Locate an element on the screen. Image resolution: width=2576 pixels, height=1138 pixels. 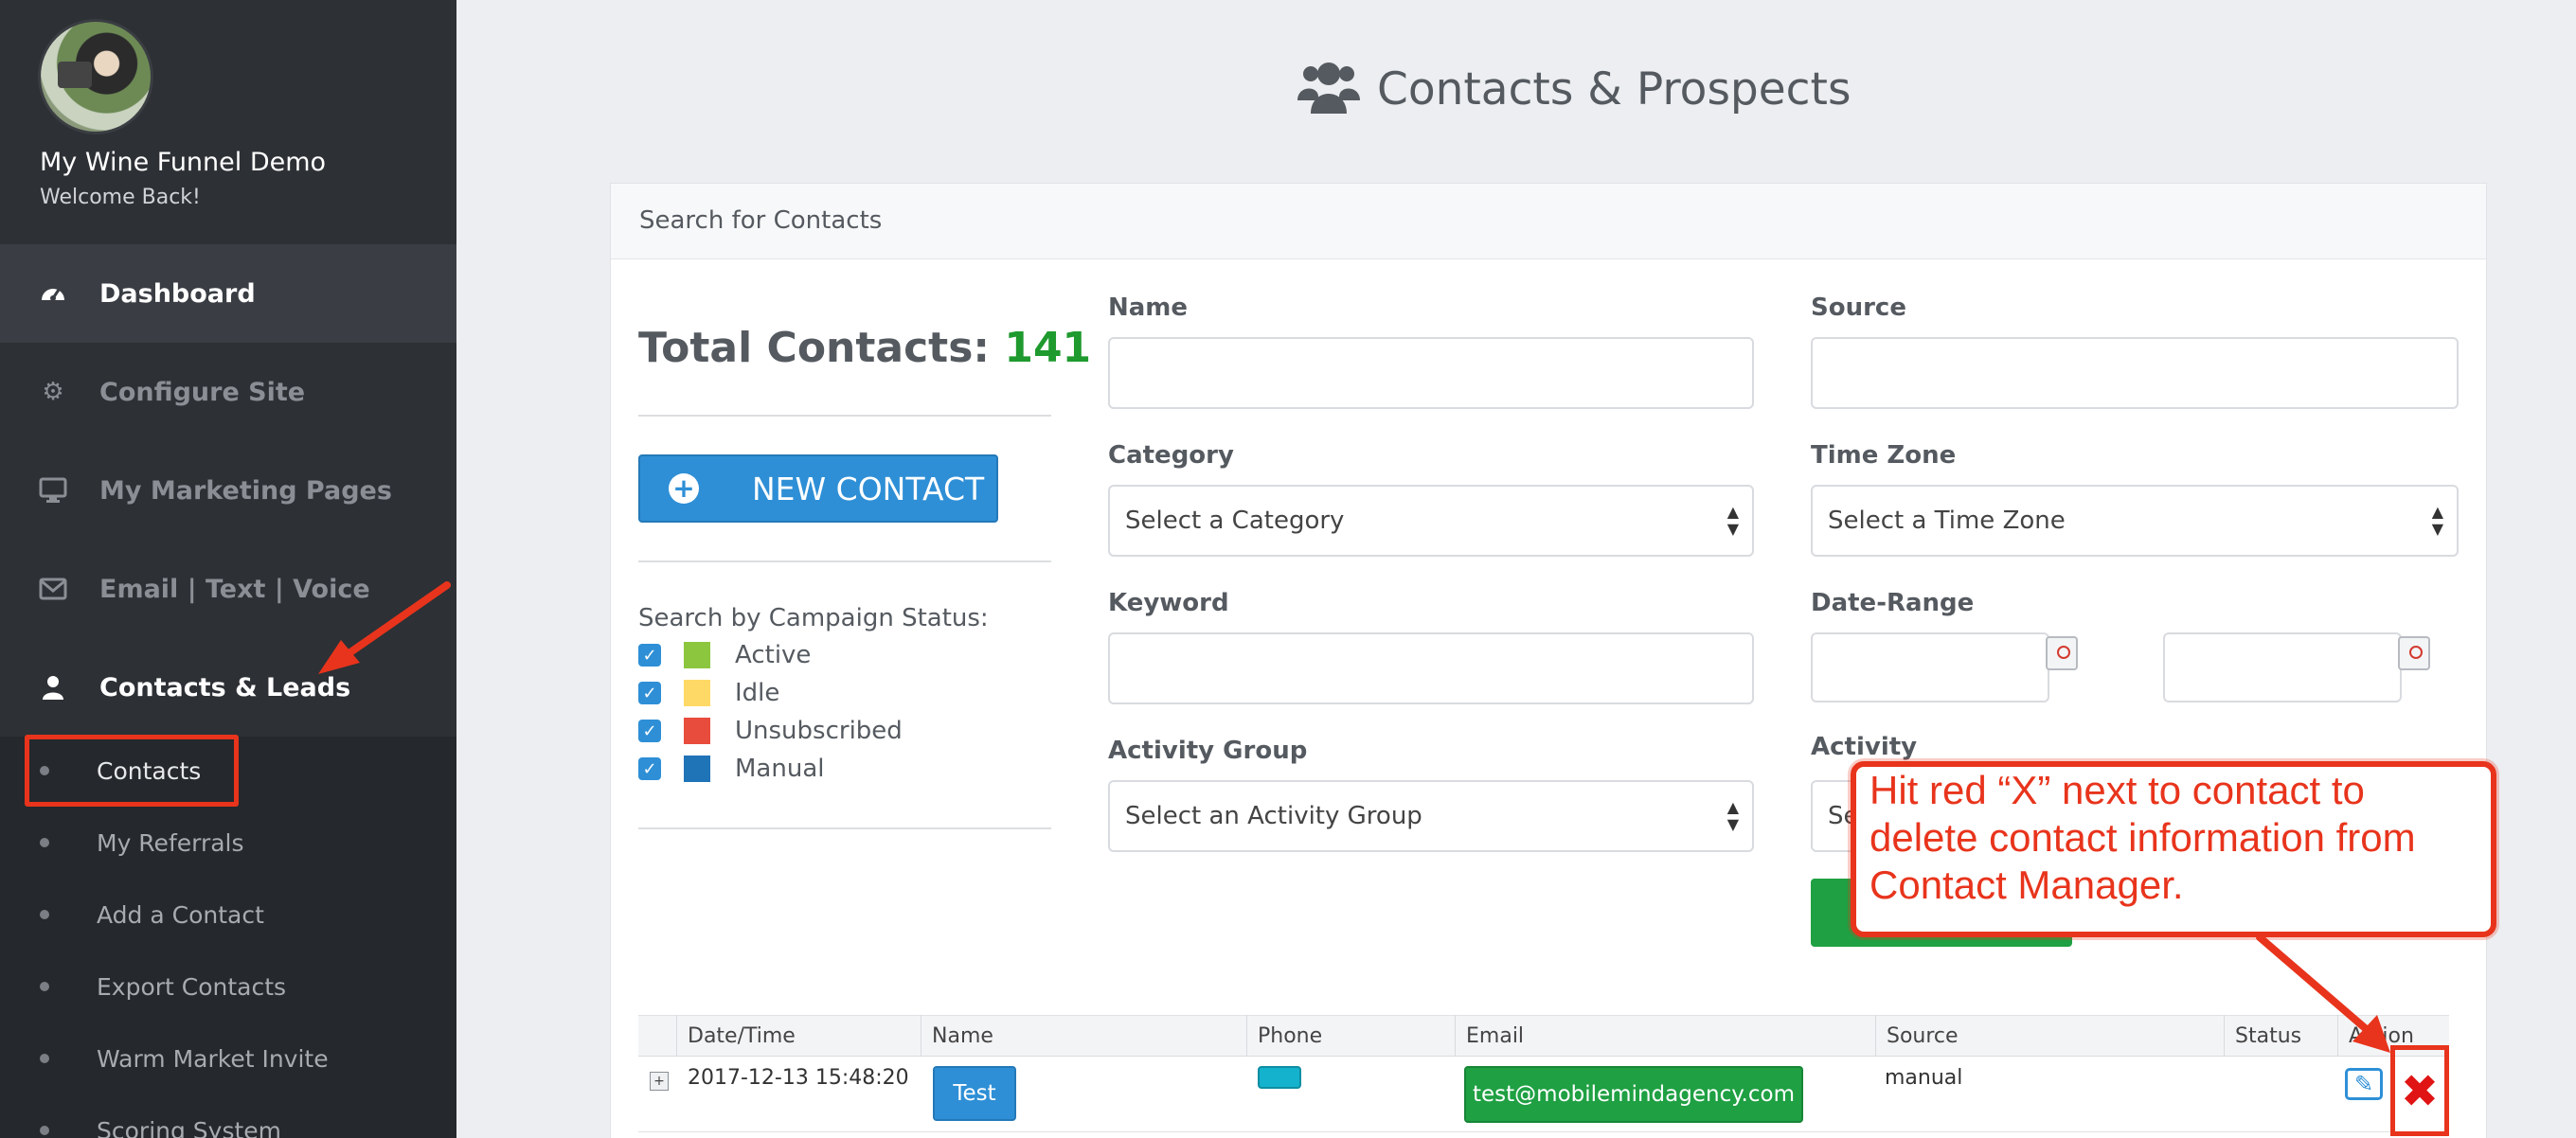
arrow-to-delete-button is located at coordinates (2314, 985).